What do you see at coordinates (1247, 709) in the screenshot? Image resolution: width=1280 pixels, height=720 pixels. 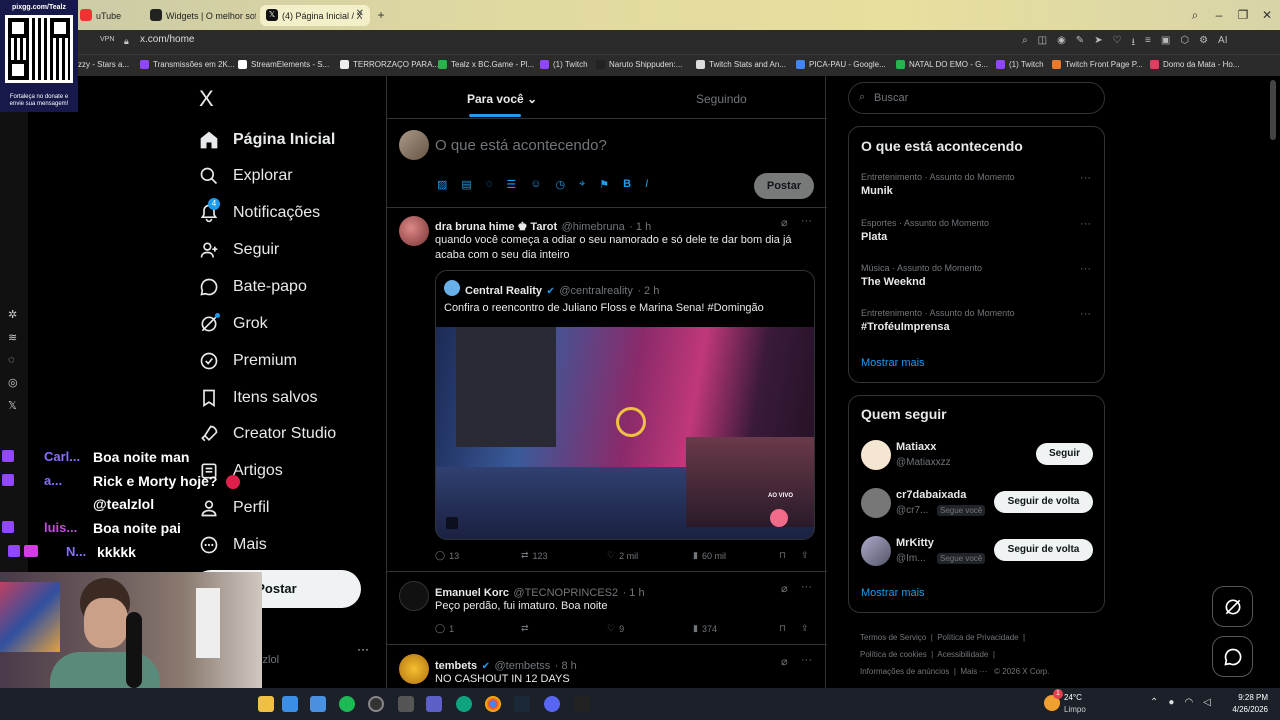 I see `clock-date: 4/26/2026` at bounding box center [1247, 709].